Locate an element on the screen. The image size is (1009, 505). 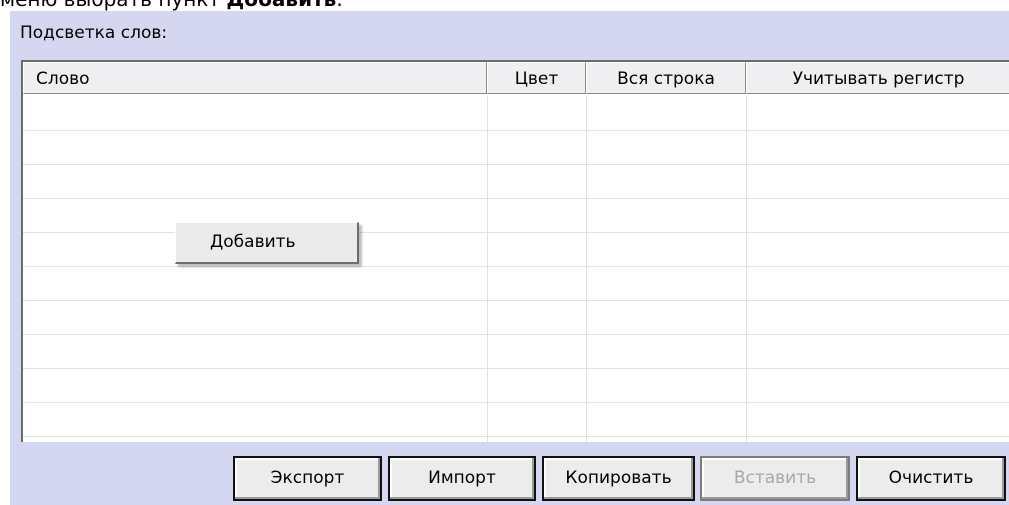
instruction-caption: меню выбрать пункт Добавить. is located at coordinates (171, 5).